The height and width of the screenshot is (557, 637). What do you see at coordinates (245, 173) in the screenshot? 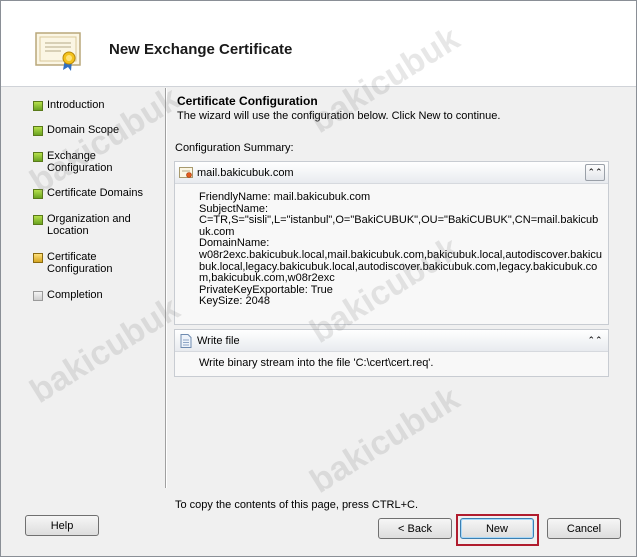
I see `panel-title: mail.bakicubuk.com` at bounding box center [245, 173].